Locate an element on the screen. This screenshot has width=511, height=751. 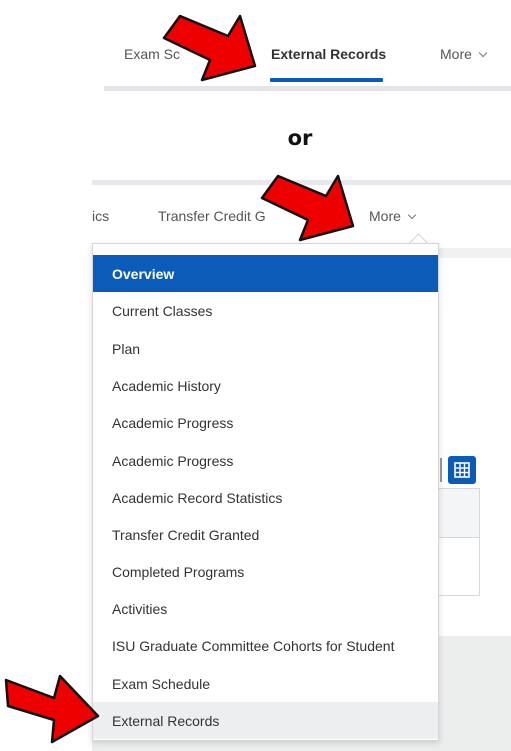
menu-item-academic-record-statistics: Academic Record Statistics is located at coordinates (265, 497).